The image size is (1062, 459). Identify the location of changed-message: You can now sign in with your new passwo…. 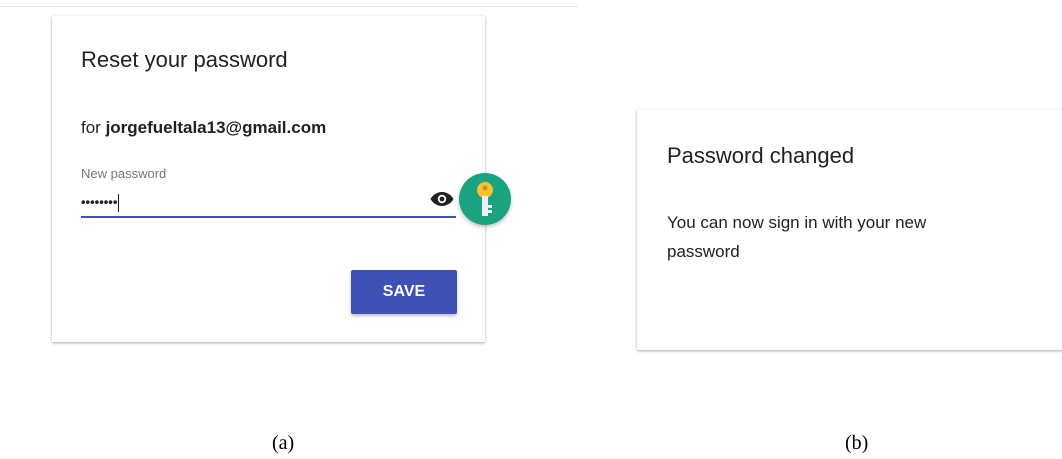
(797, 237).